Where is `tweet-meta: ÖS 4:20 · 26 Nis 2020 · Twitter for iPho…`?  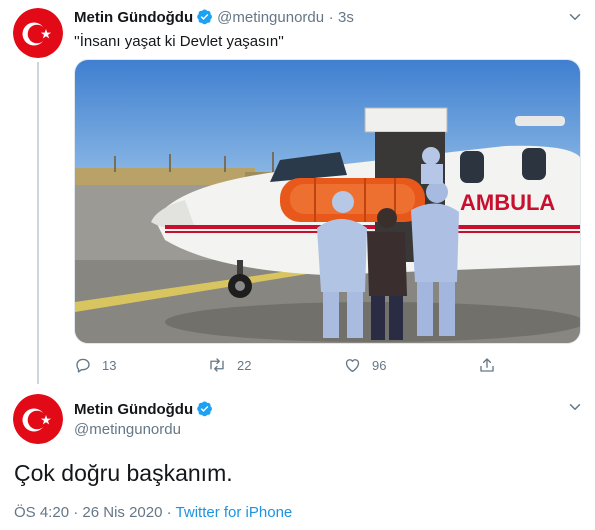
tweet-meta: ÖS 4:20 · 26 Nis 2020 · Twitter for iPho… is located at coordinates (153, 512).